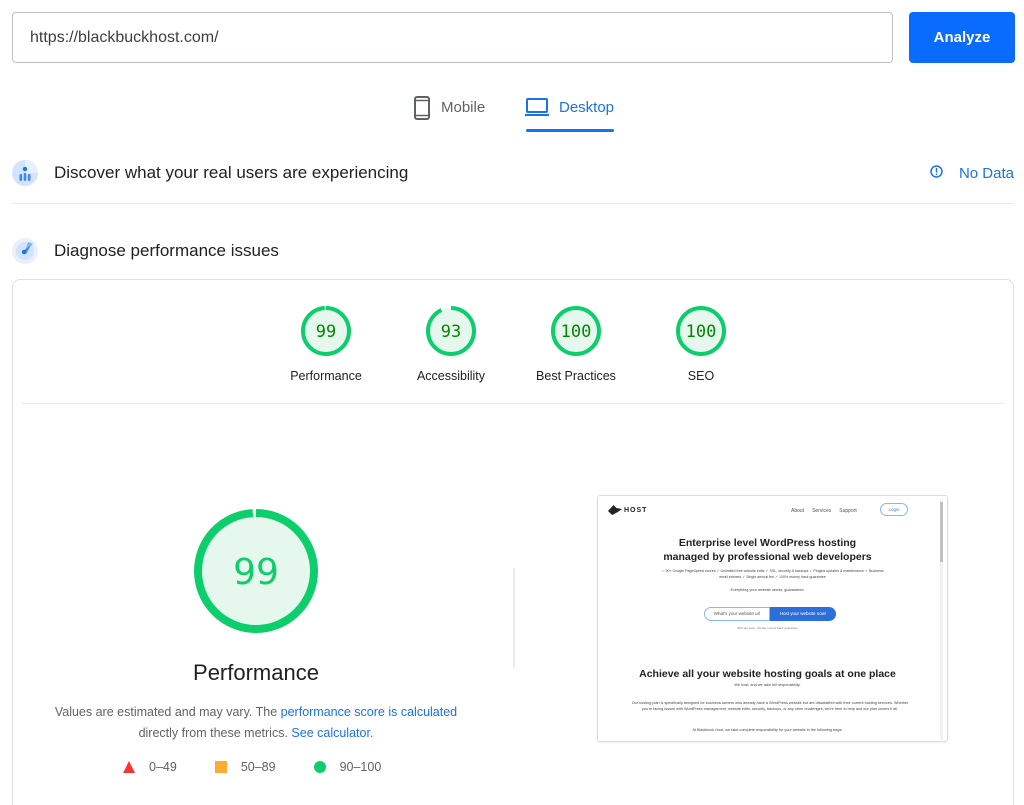 This screenshot has width=1024, height=805. I want to click on thumb-headline-2: managed by professional web developers, so click(767, 557).